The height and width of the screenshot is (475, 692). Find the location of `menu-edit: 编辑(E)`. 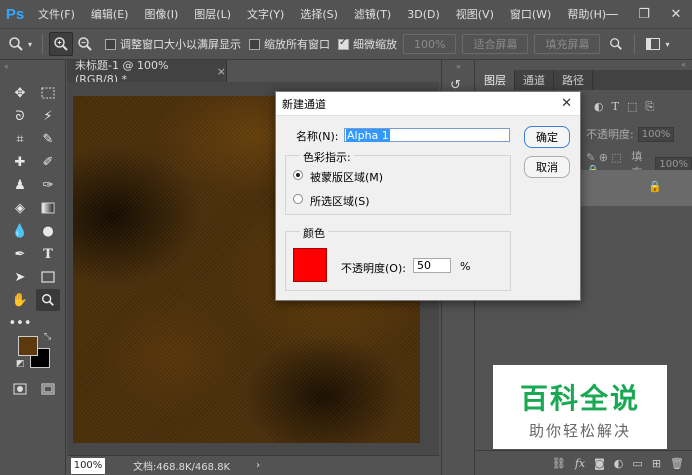

menu-edit: 编辑(E) is located at coordinates (110, 14).